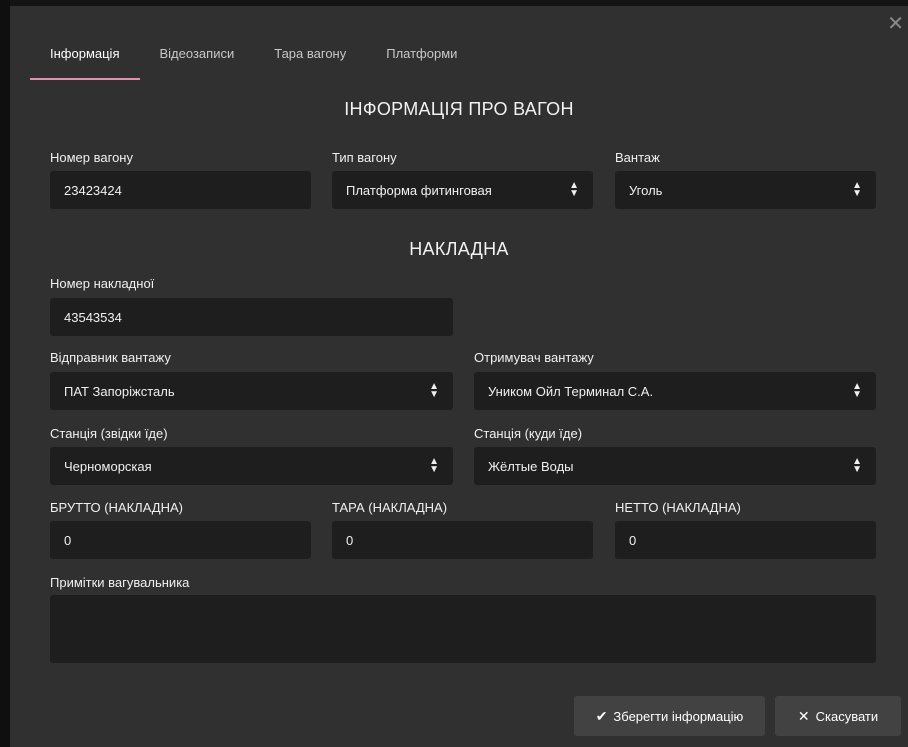  Describe the element at coordinates (251, 391) in the screenshot. I see `sender-select: ПАТ Запоріжсталь ▲ ▼` at that location.